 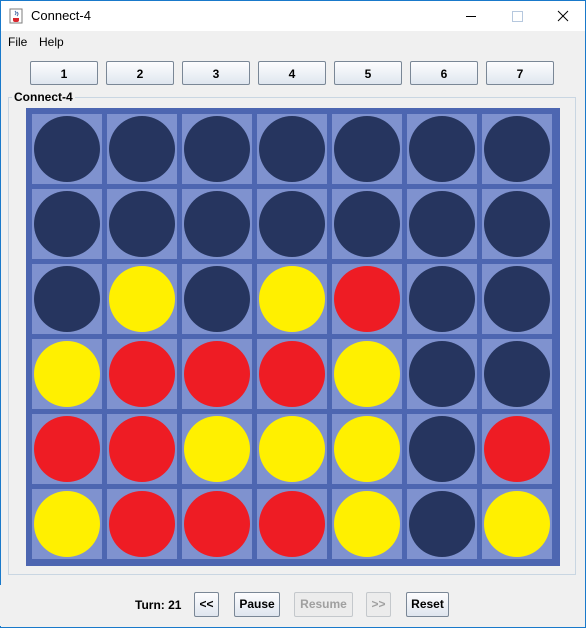 I want to click on column-button-6: 6, so click(x=444, y=73).